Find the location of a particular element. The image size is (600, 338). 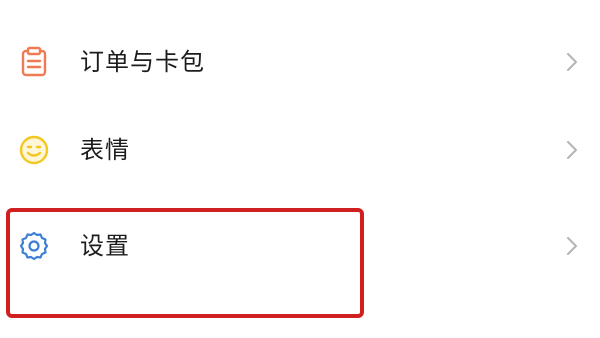

menu-item-label: 表情 is located at coordinates (105, 150).